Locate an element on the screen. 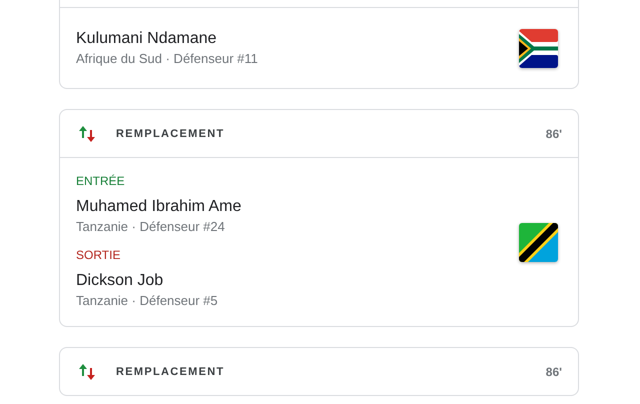 Image resolution: width=640 pixels, height=404 pixels. player-name: Dickson Job is located at coordinates (120, 281).